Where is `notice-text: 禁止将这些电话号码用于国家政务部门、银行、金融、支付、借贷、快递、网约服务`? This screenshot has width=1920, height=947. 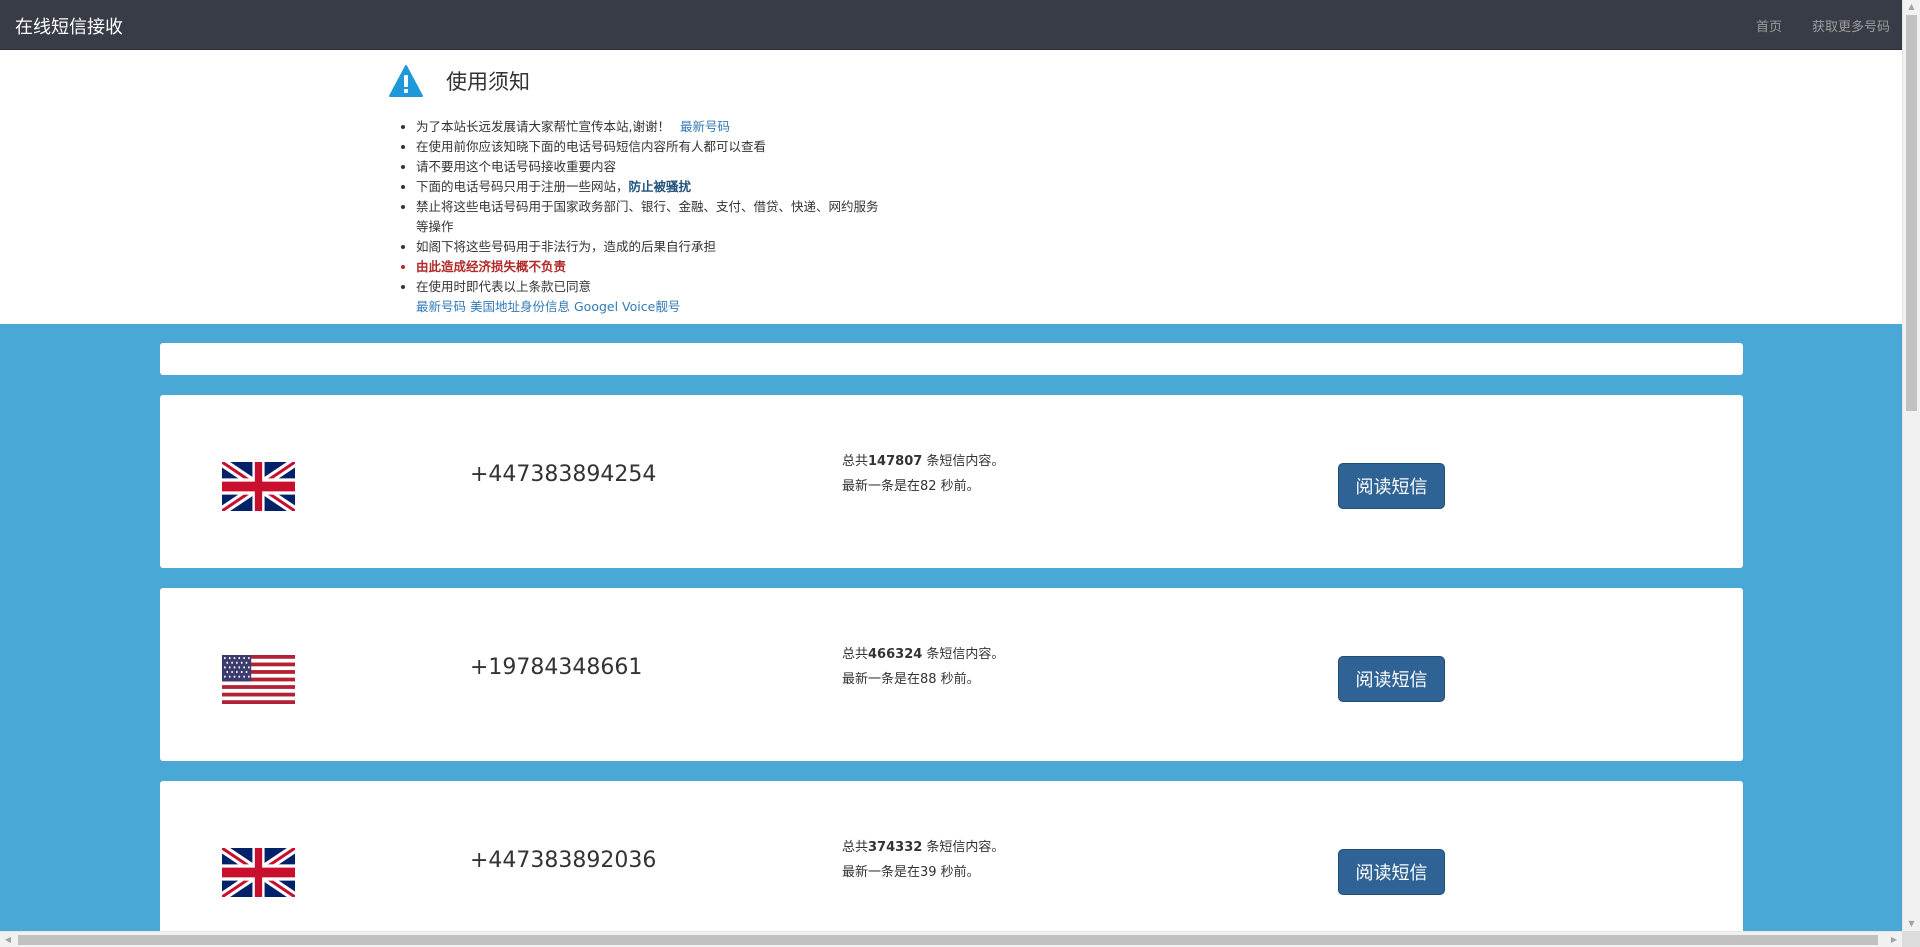
notice-text: 禁止将这些电话号码用于国家政务部门、银行、金融、支付、借贷、快递、网约服务 is located at coordinates (647, 206).